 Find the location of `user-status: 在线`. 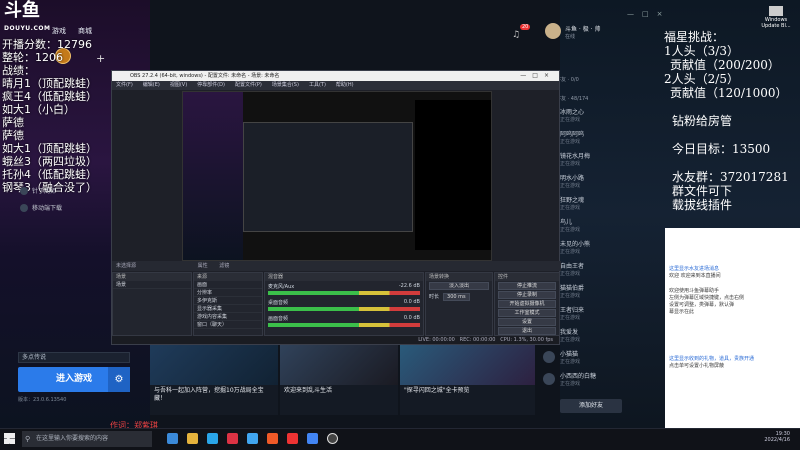

user-status: 在线 is located at coordinates (570, 37).